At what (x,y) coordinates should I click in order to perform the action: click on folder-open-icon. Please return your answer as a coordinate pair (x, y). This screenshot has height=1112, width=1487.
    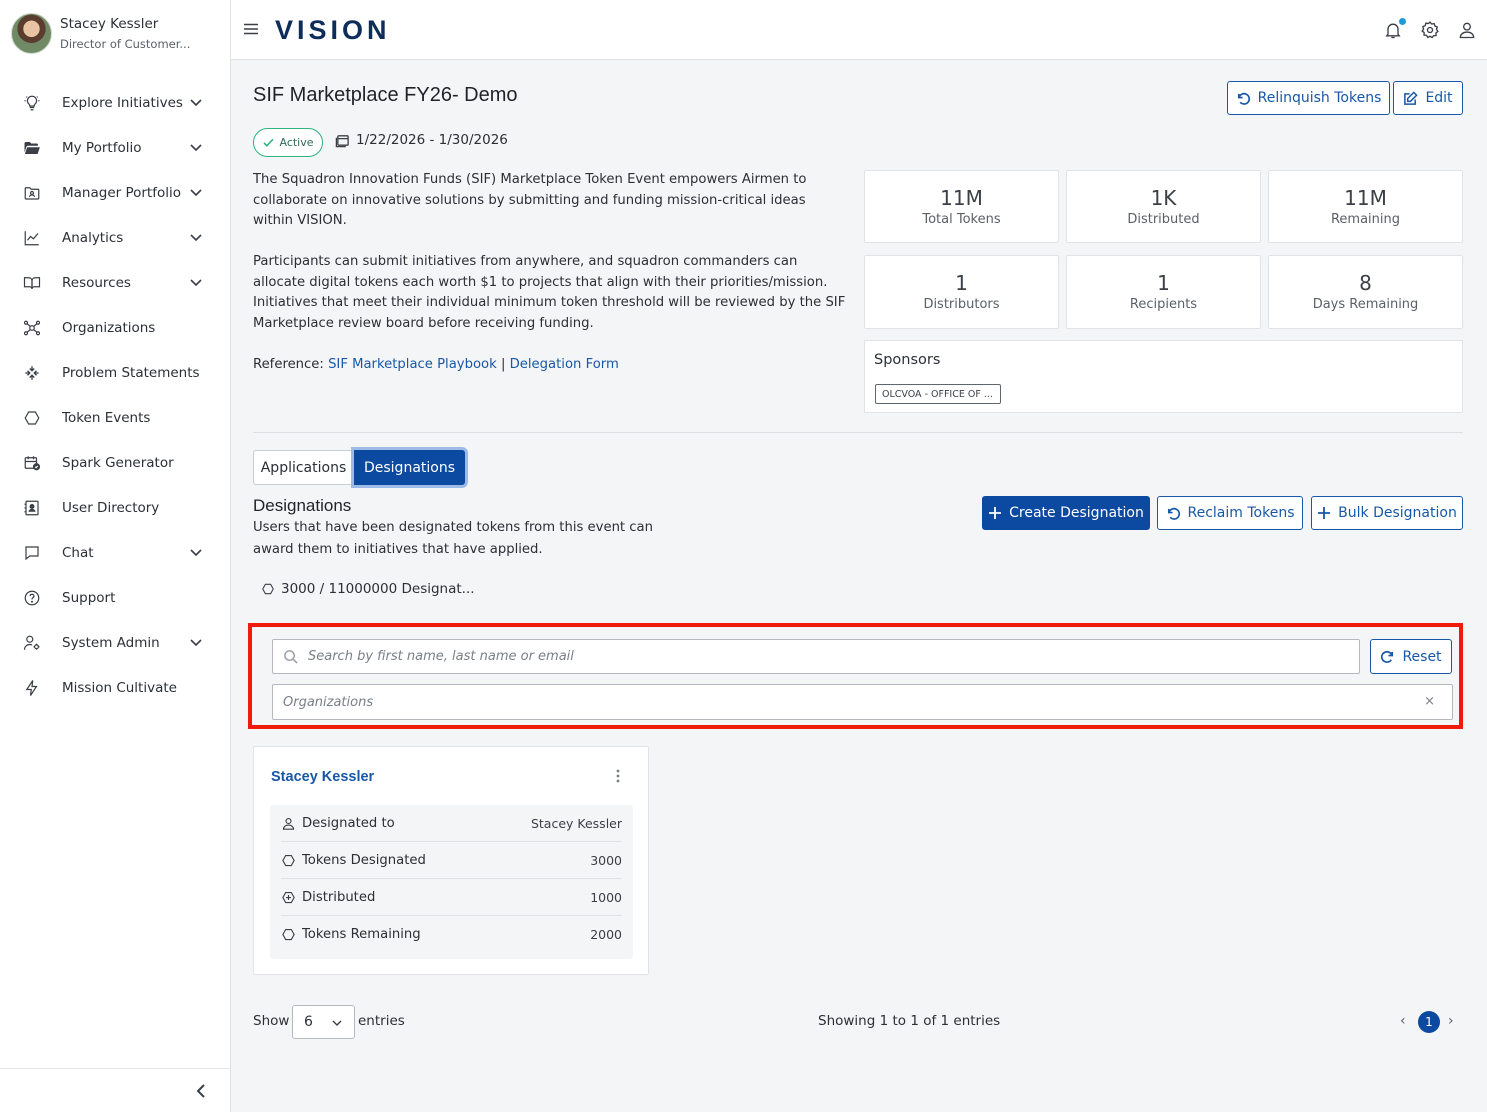
    Looking at the image, I should click on (32, 148).